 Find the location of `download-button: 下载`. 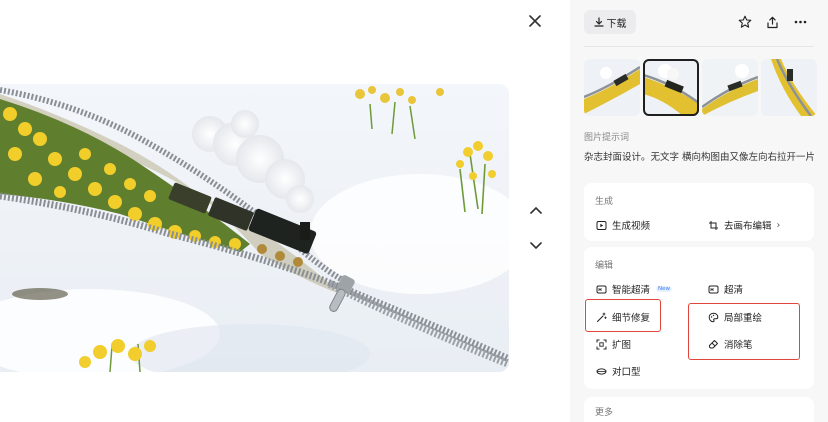

download-button: 下载 is located at coordinates (610, 22).